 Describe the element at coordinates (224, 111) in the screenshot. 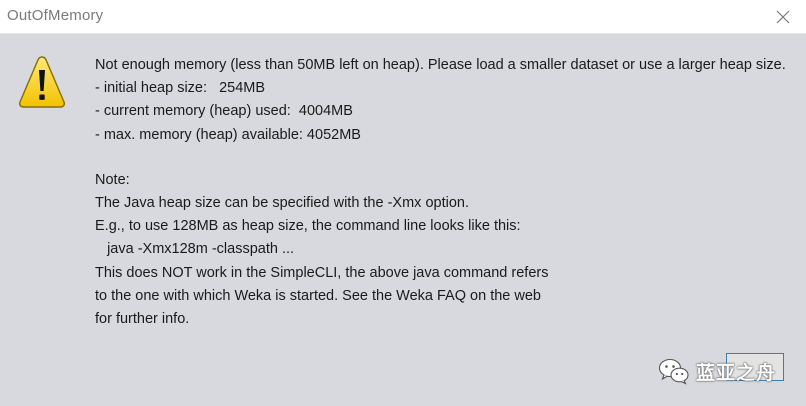

I see `message-line: - current memory (heap) used: 4004MB` at that location.